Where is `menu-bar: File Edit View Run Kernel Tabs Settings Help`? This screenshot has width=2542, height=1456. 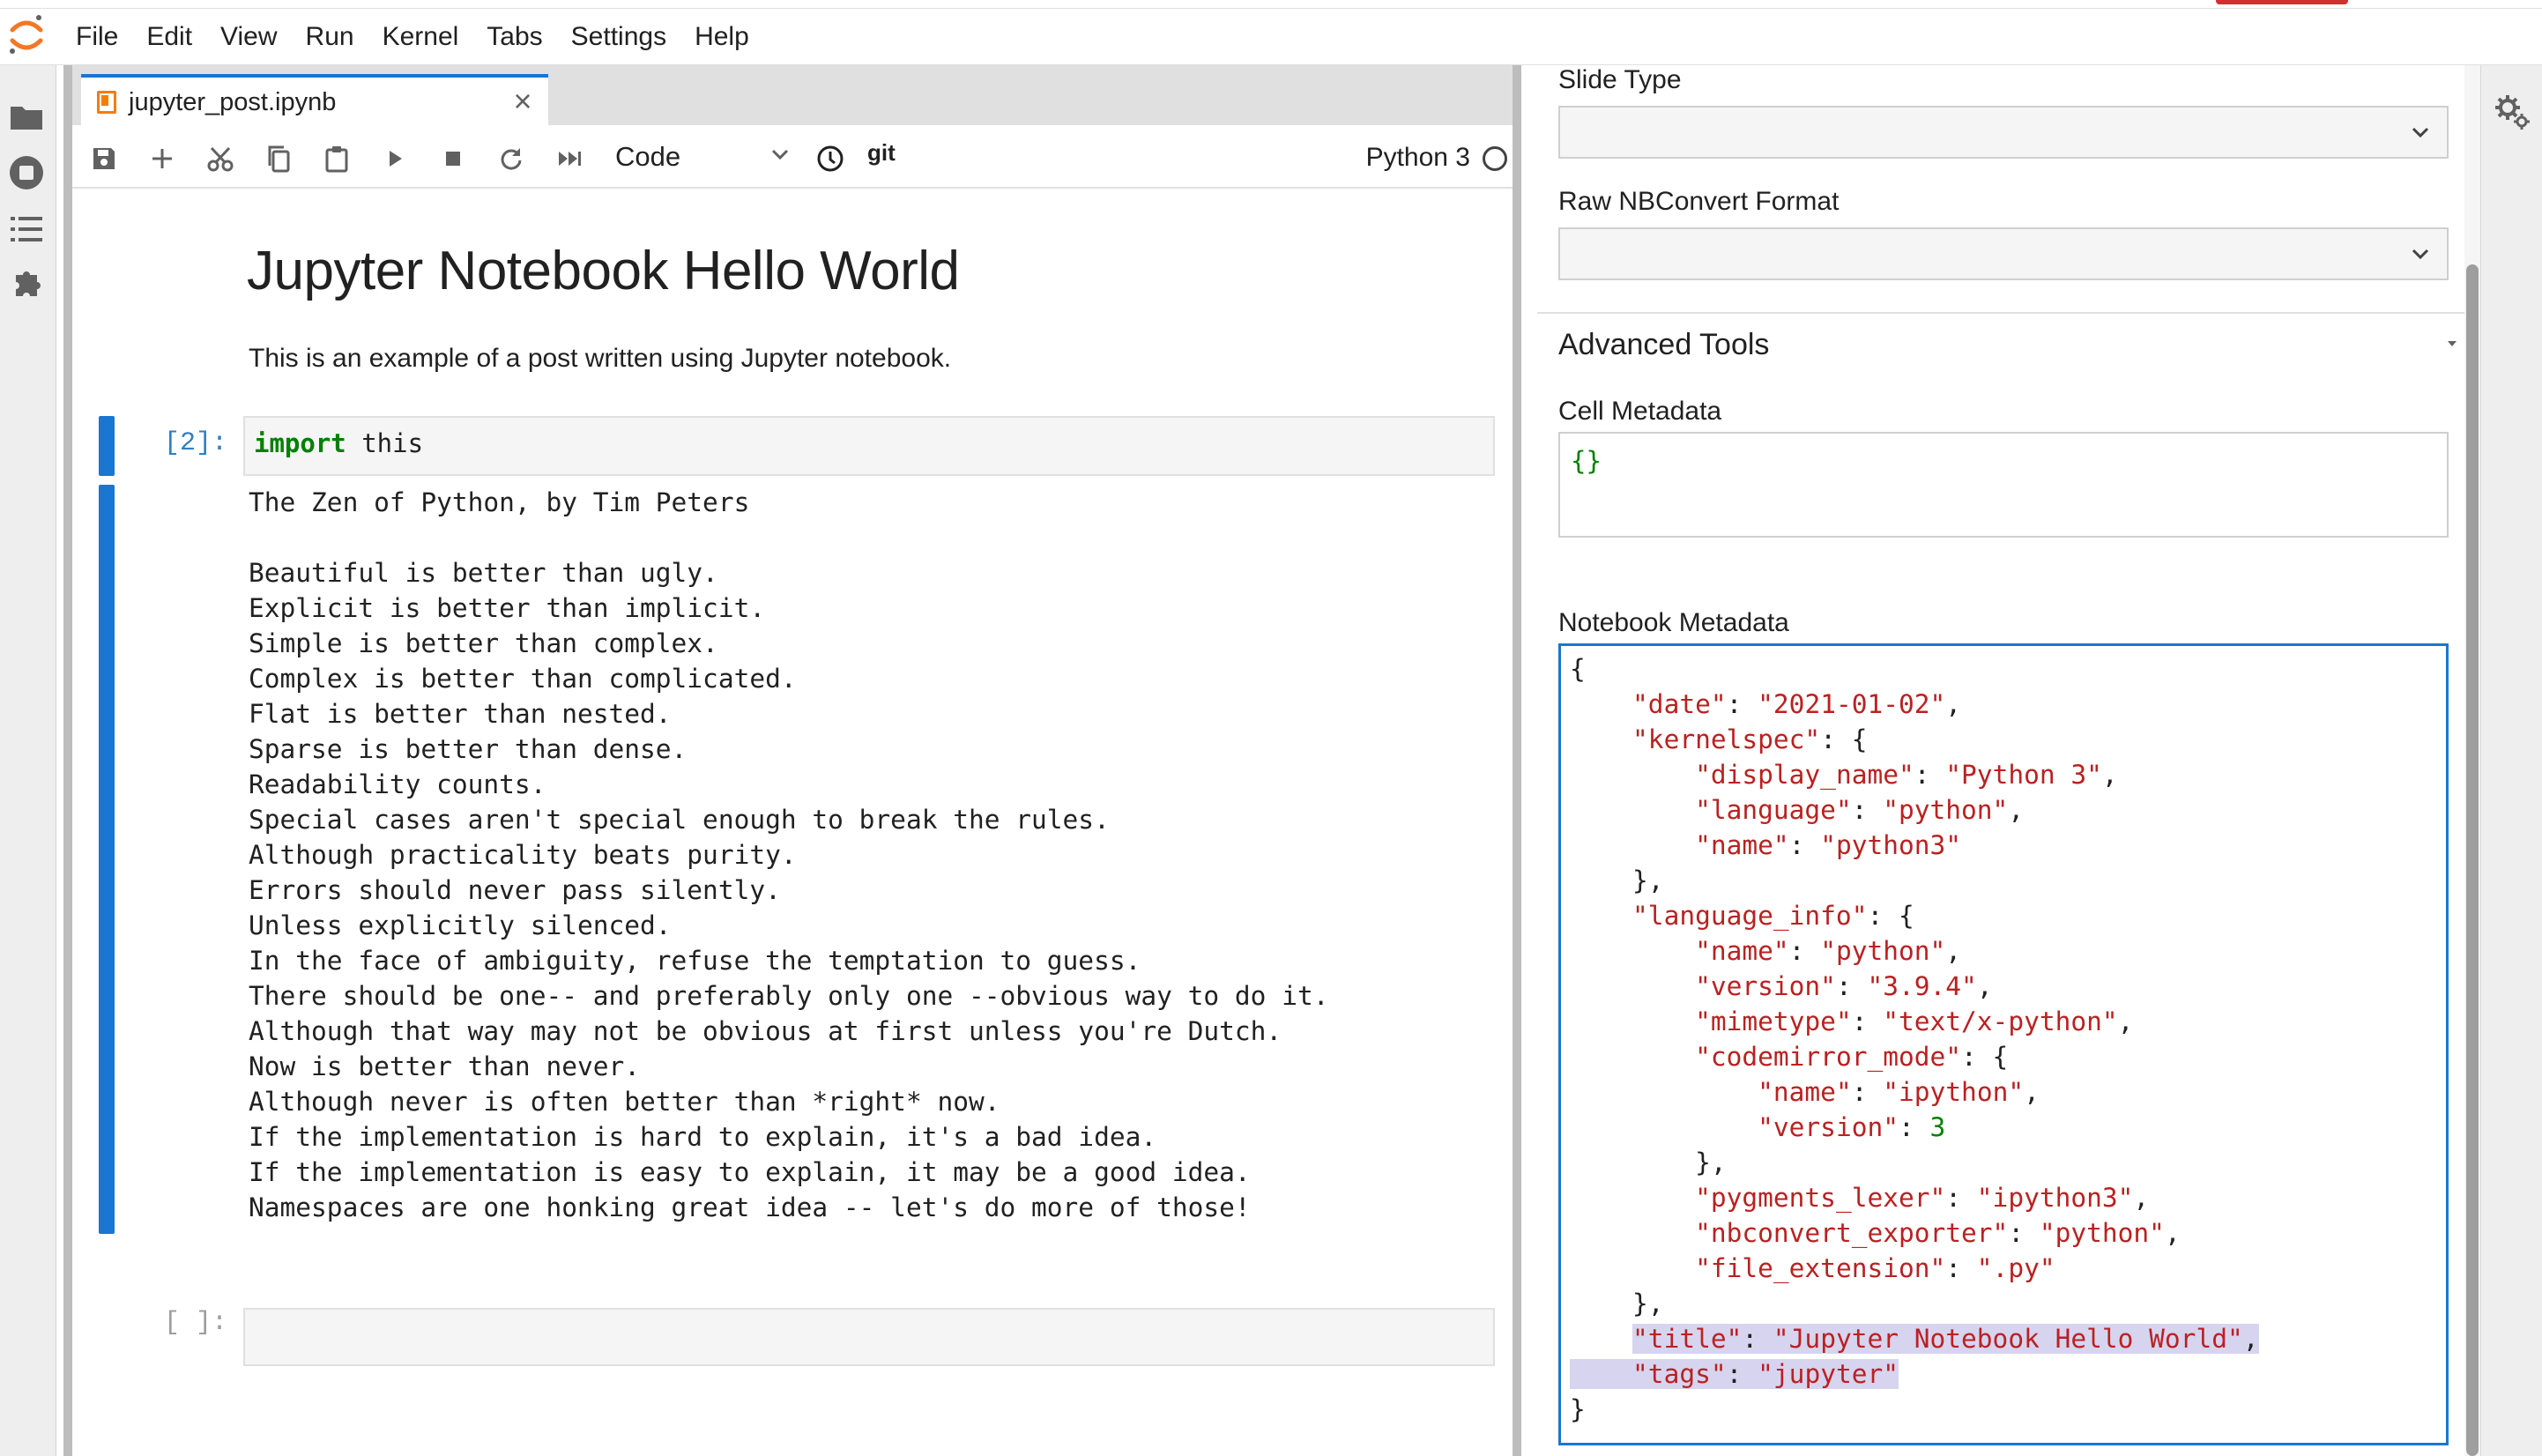
menu-bar: File Edit View Run Kernel Tabs Settings Help is located at coordinates (1271, 32).